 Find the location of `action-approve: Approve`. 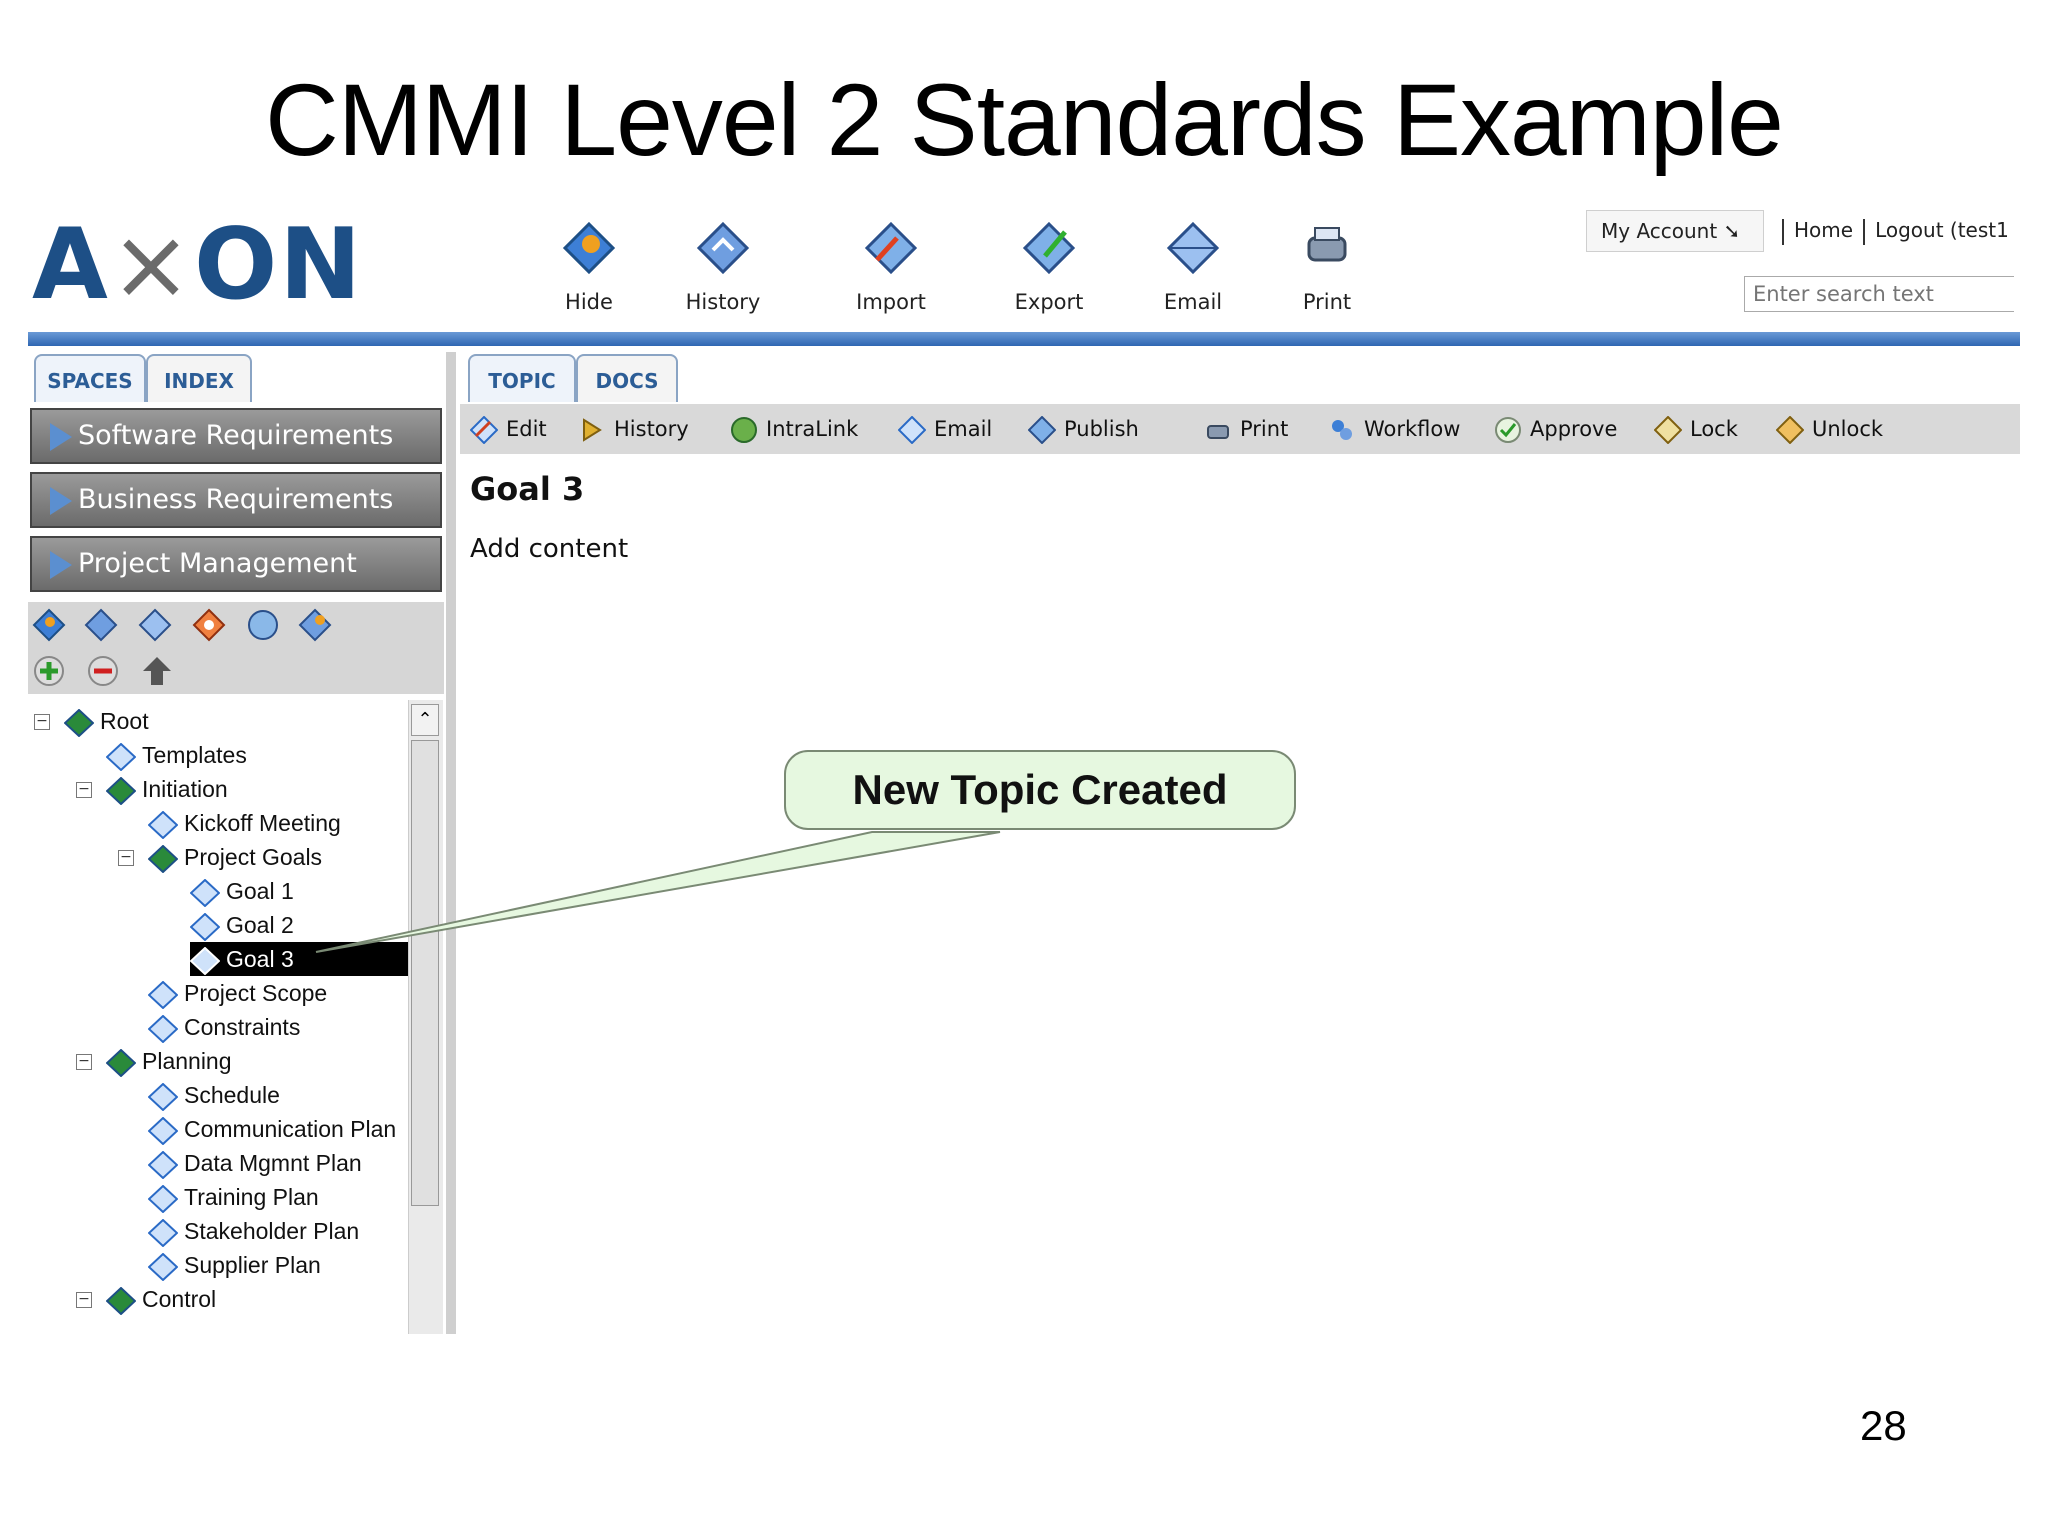

action-approve: Approve is located at coordinates (1555, 429).